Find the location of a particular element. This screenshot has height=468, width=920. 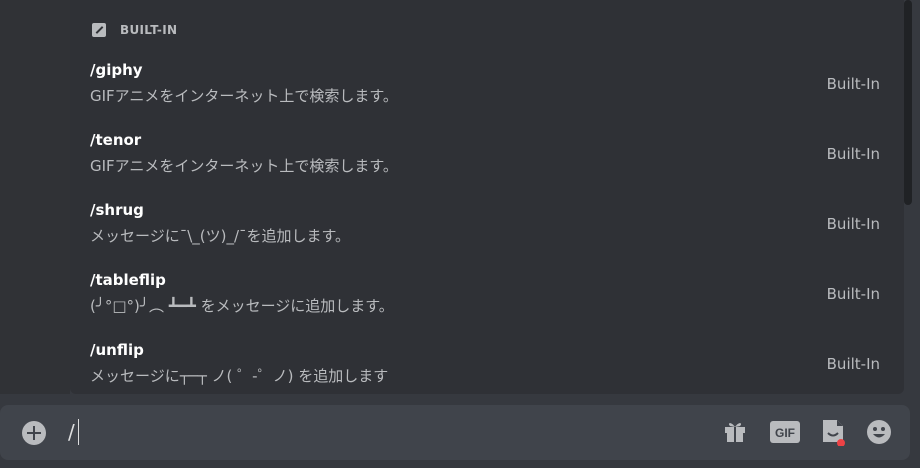

gift-icon is located at coordinates (735, 432).